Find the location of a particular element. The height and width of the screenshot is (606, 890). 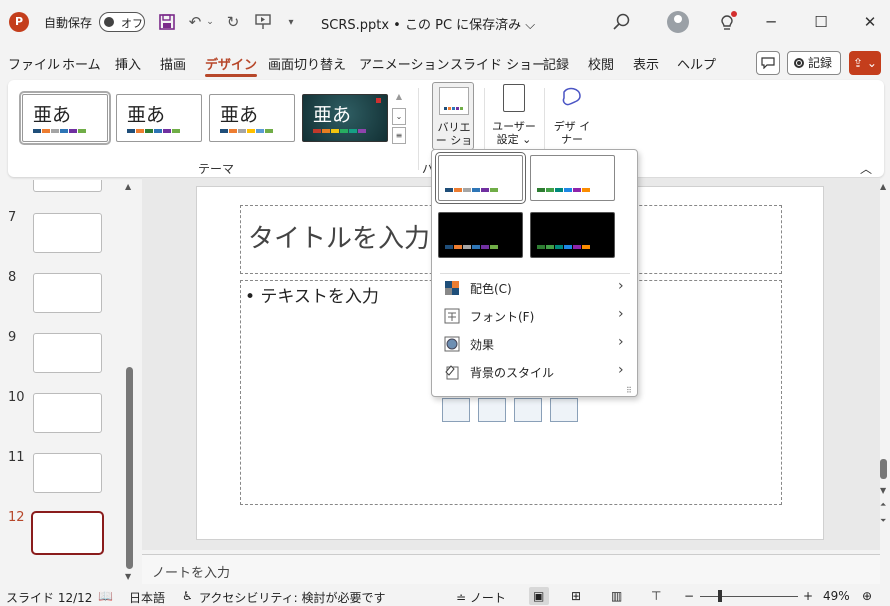

document-title: SCRS.pptx • この PC に保存済み ⌵ is located at coordinates (428, 23).